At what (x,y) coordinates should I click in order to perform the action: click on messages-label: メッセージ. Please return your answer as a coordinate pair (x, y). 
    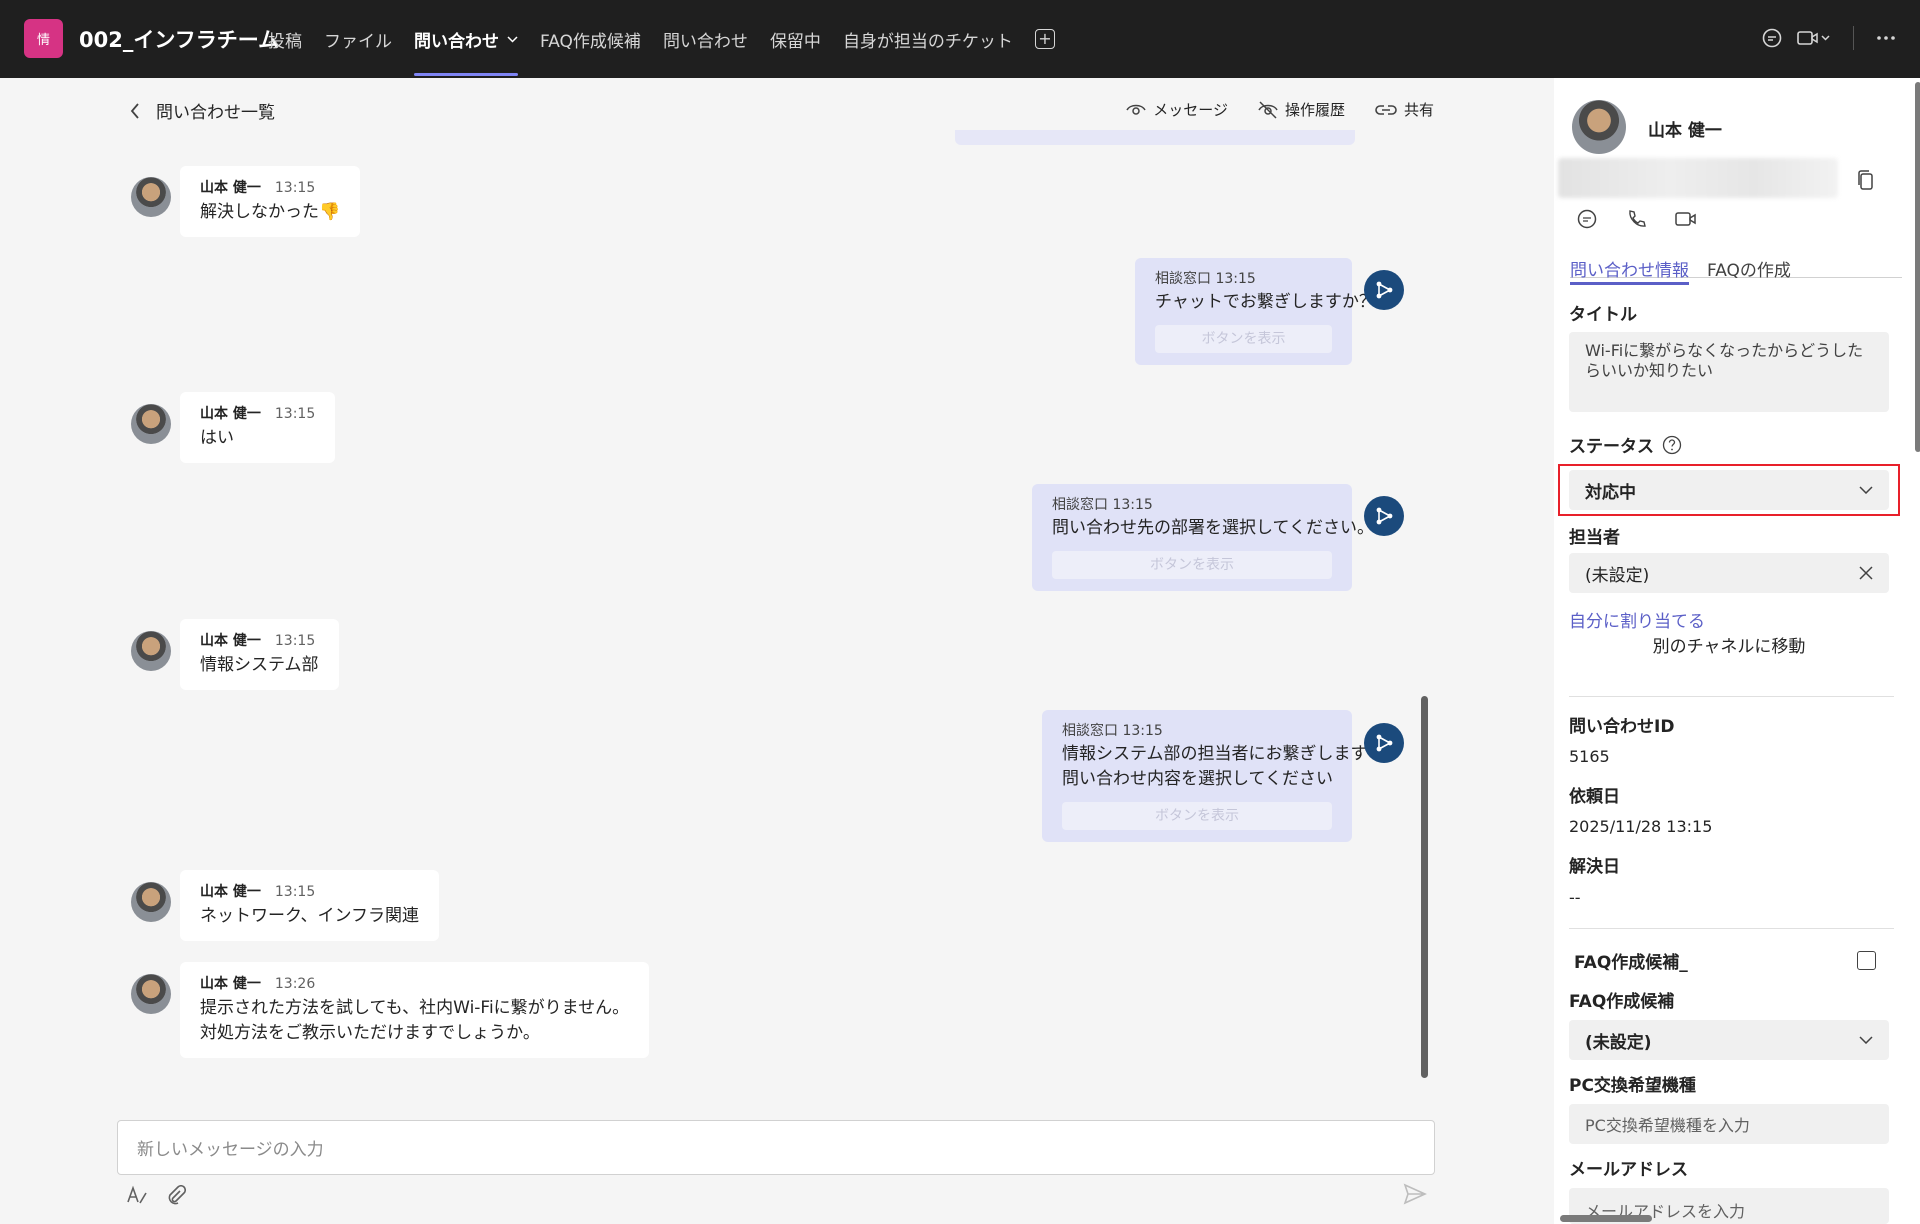
    Looking at the image, I should click on (1190, 110).